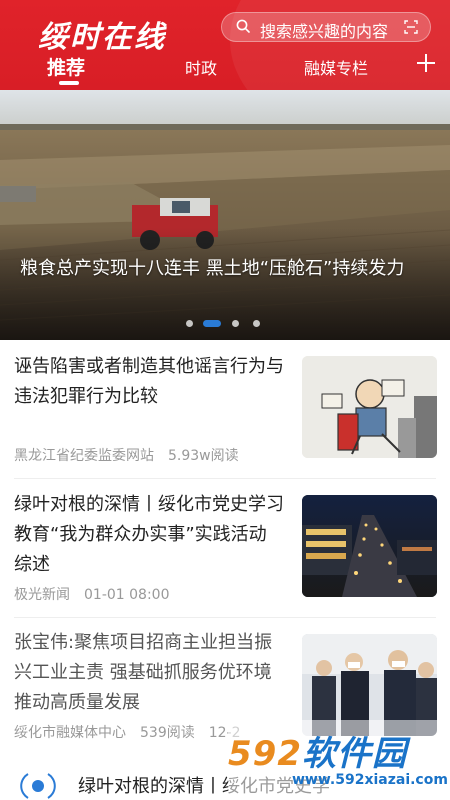 This screenshot has height=800, width=450. I want to click on article-reads: 539阅读, so click(167, 733).